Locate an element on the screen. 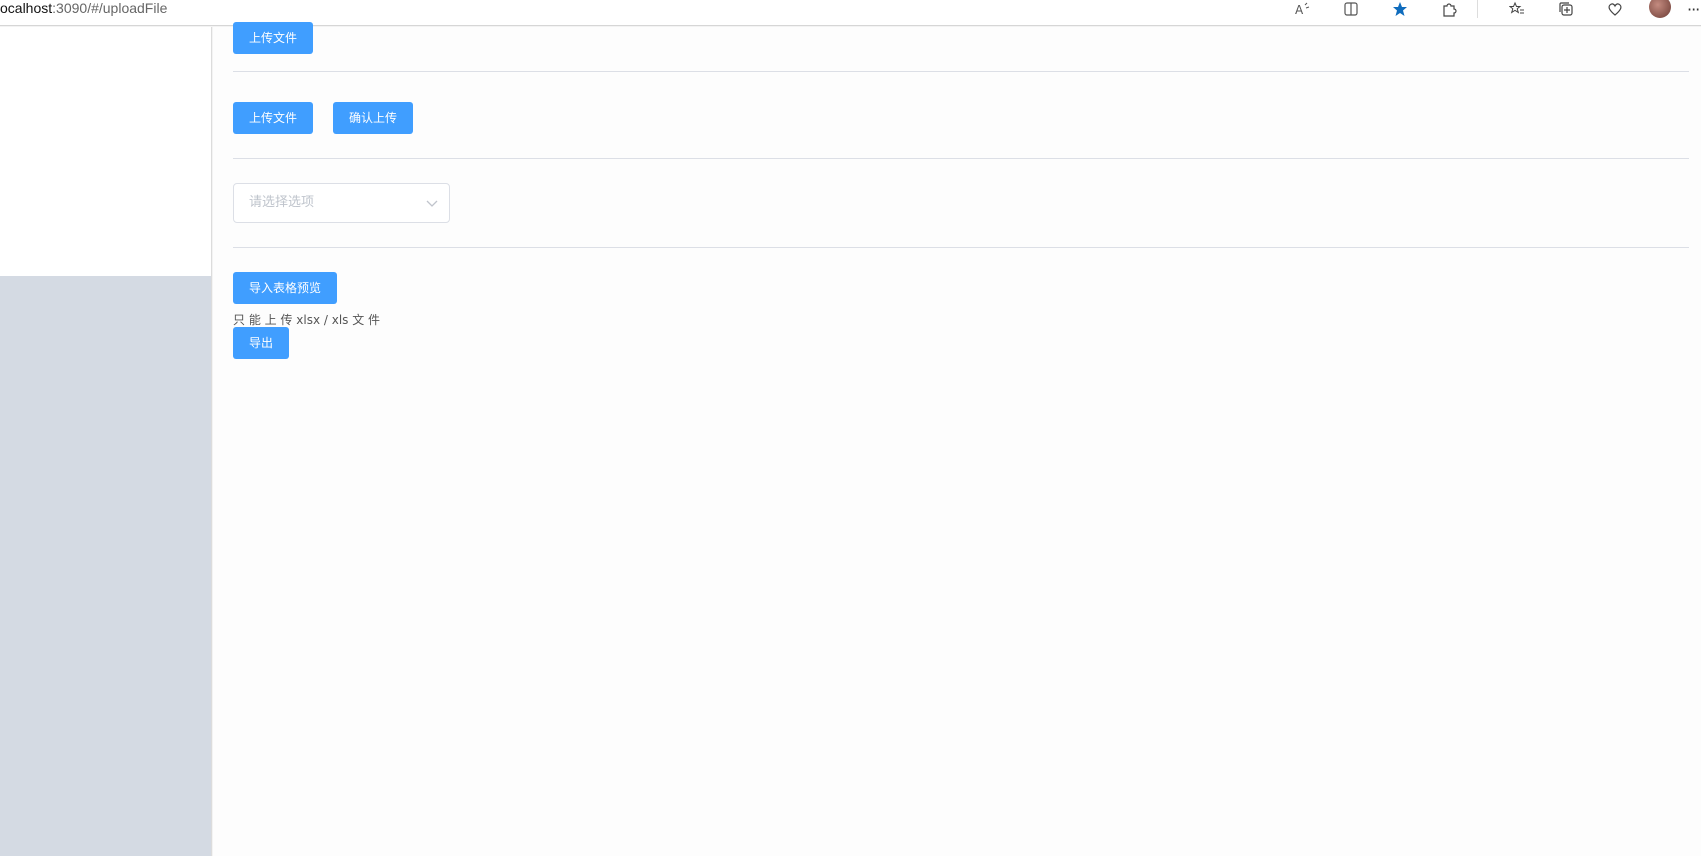 This screenshot has height=856, width=1701. profile-avatar is located at coordinates (1660, 9).